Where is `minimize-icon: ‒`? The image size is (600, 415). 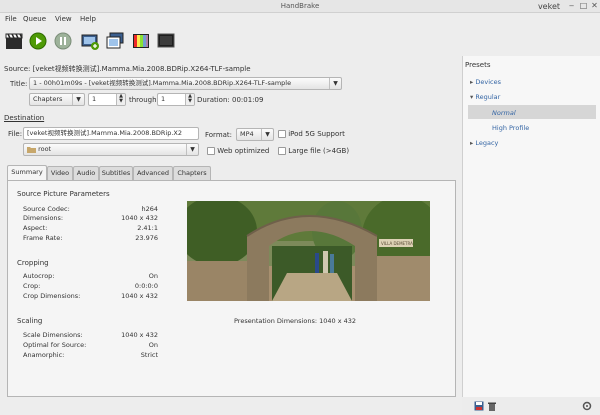
minimize-icon: ‒ is located at coordinates (571, 5).